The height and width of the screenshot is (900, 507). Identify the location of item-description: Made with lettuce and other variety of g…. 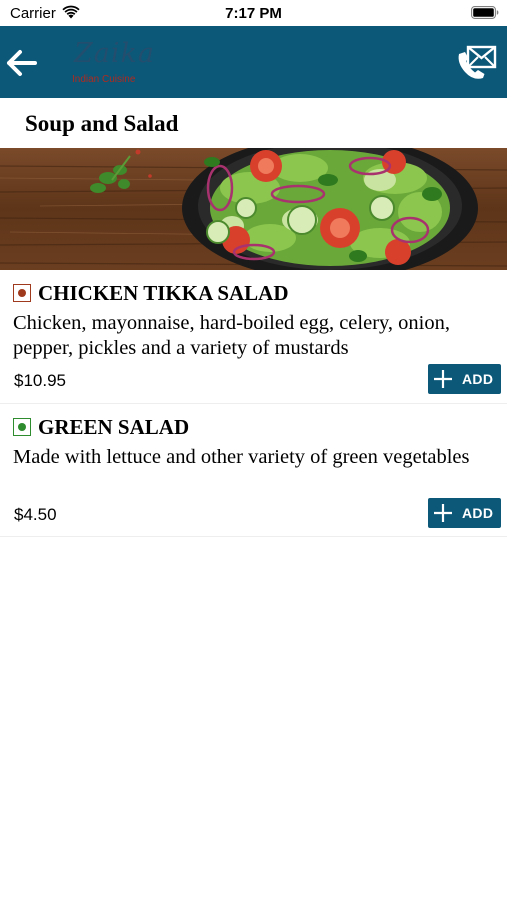
(241, 457).